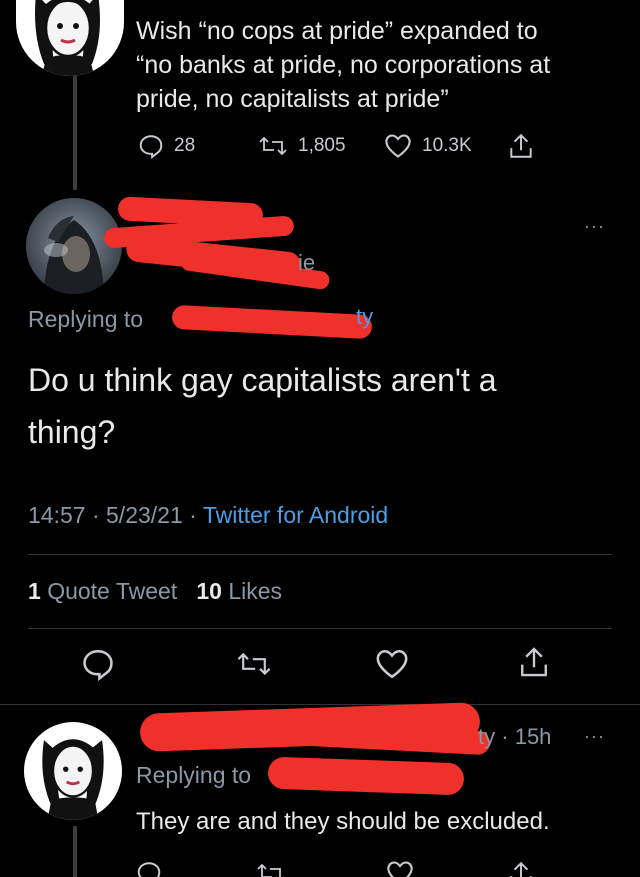  Describe the element at coordinates (185, 145) in the screenshot. I see `reply-count-top: 28` at that location.